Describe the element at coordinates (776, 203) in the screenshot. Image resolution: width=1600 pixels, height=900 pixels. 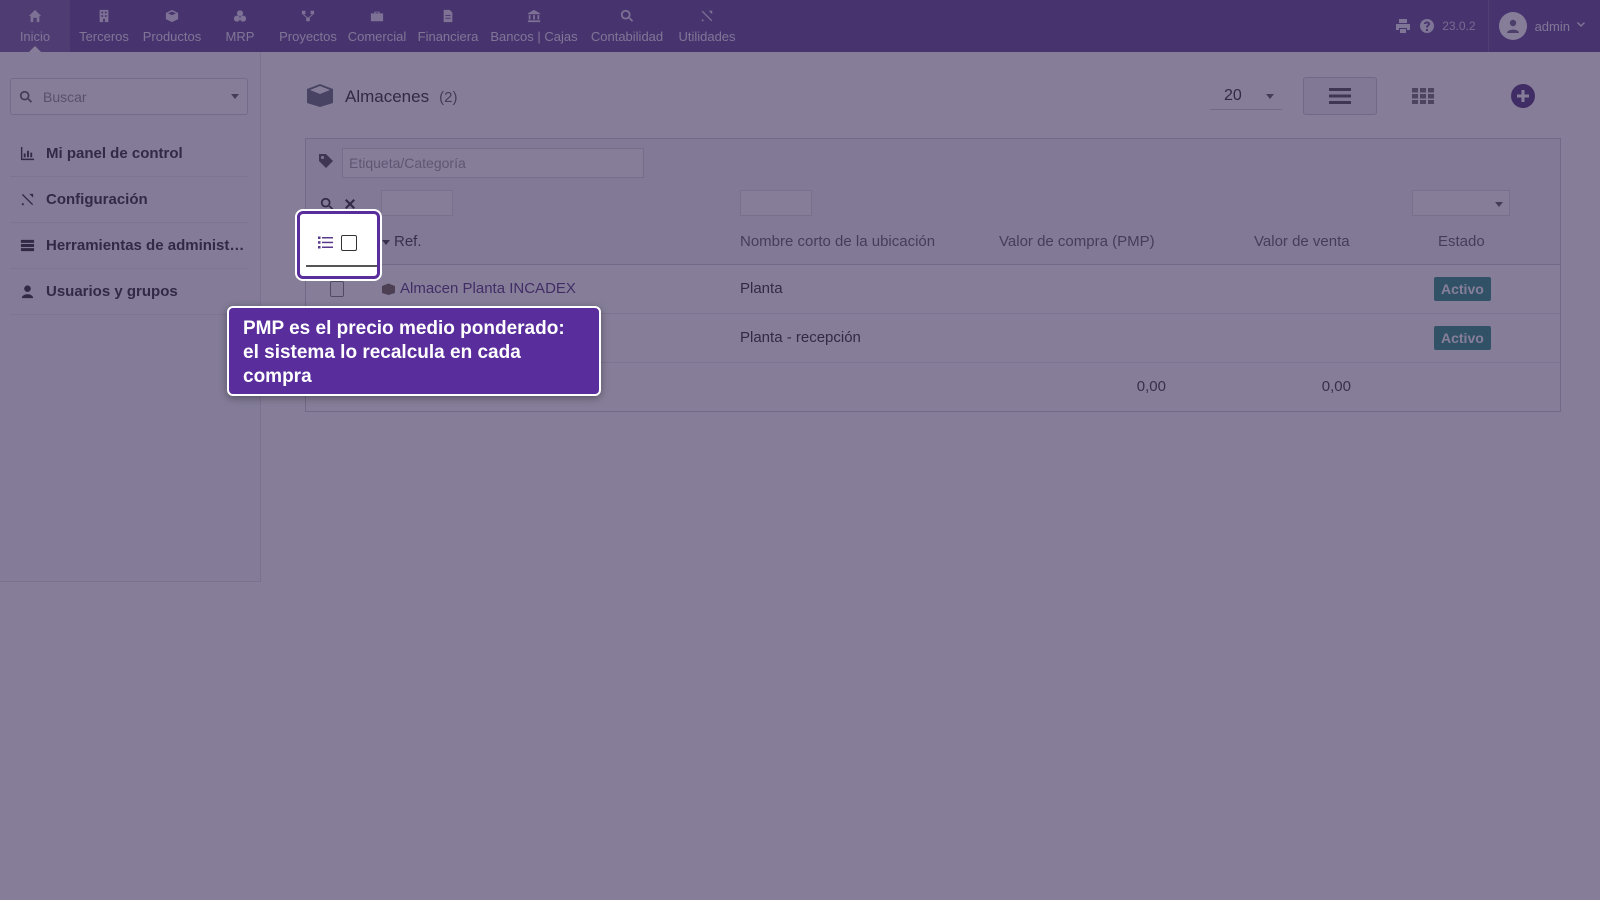
I see `location-filter-input` at that location.